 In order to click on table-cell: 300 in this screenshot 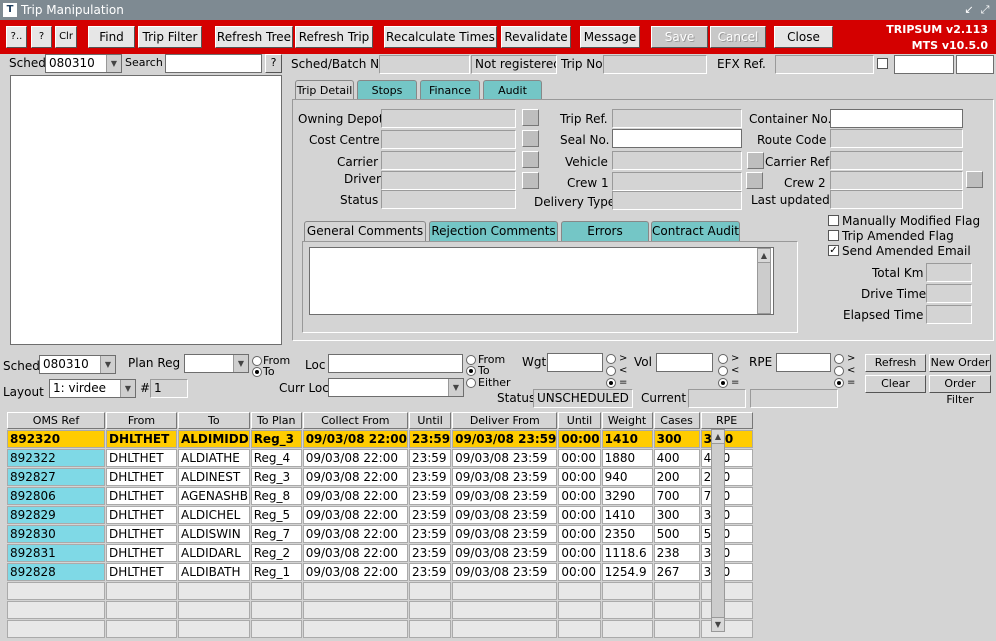, I will do `click(676, 439)`.